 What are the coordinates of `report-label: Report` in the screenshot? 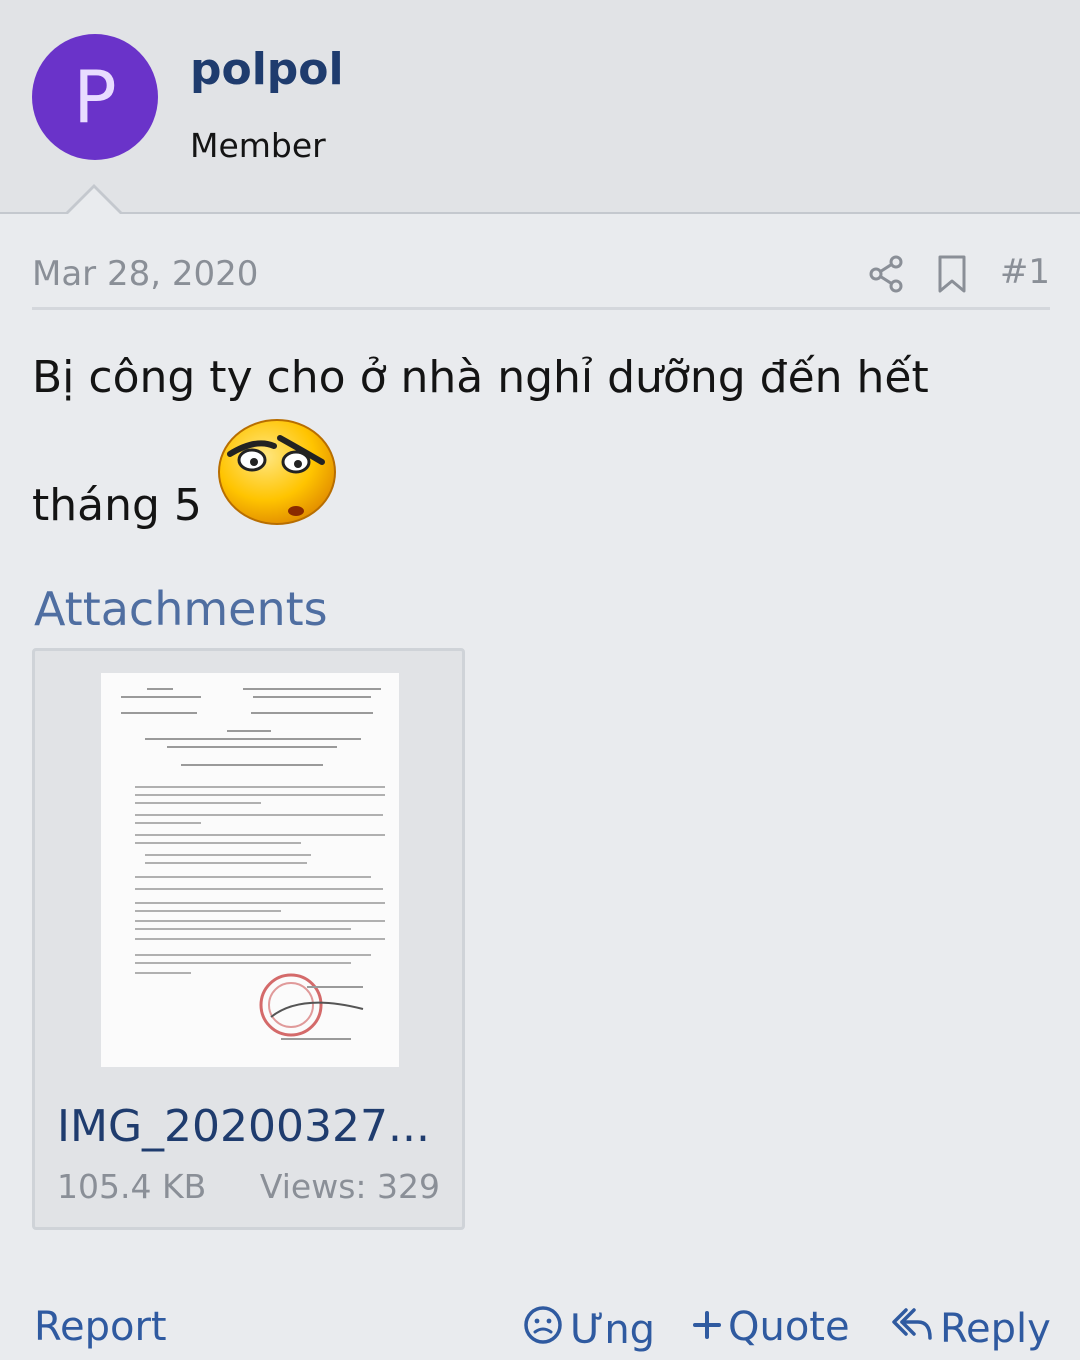 It's located at (100, 1327).